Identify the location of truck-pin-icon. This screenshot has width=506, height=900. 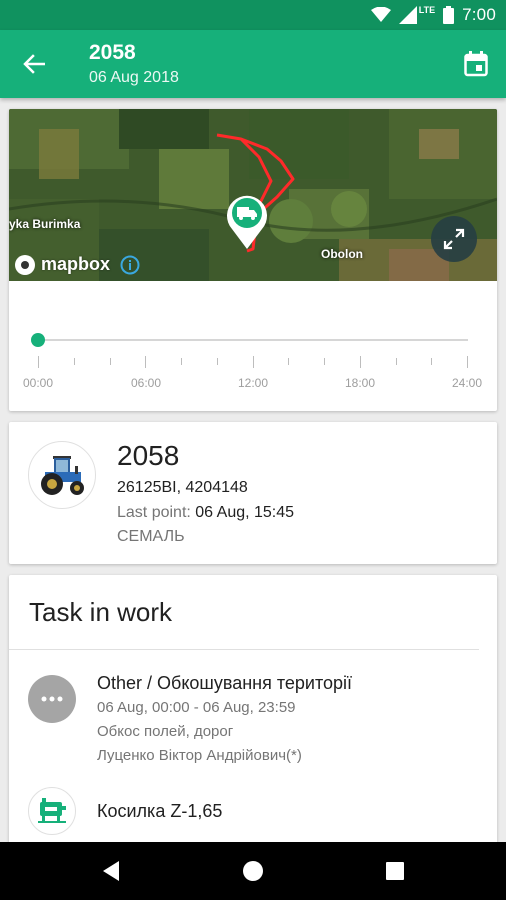
(247, 222).